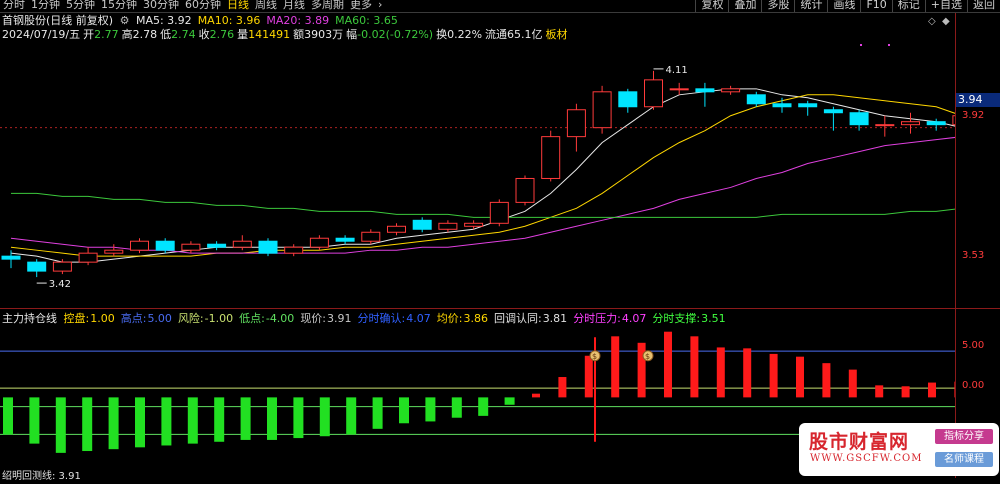 The width and height of the screenshot is (1000, 484). Describe the element at coordinates (711, 6) in the screenshot. I see `toolbar-button: 复权` at that location.